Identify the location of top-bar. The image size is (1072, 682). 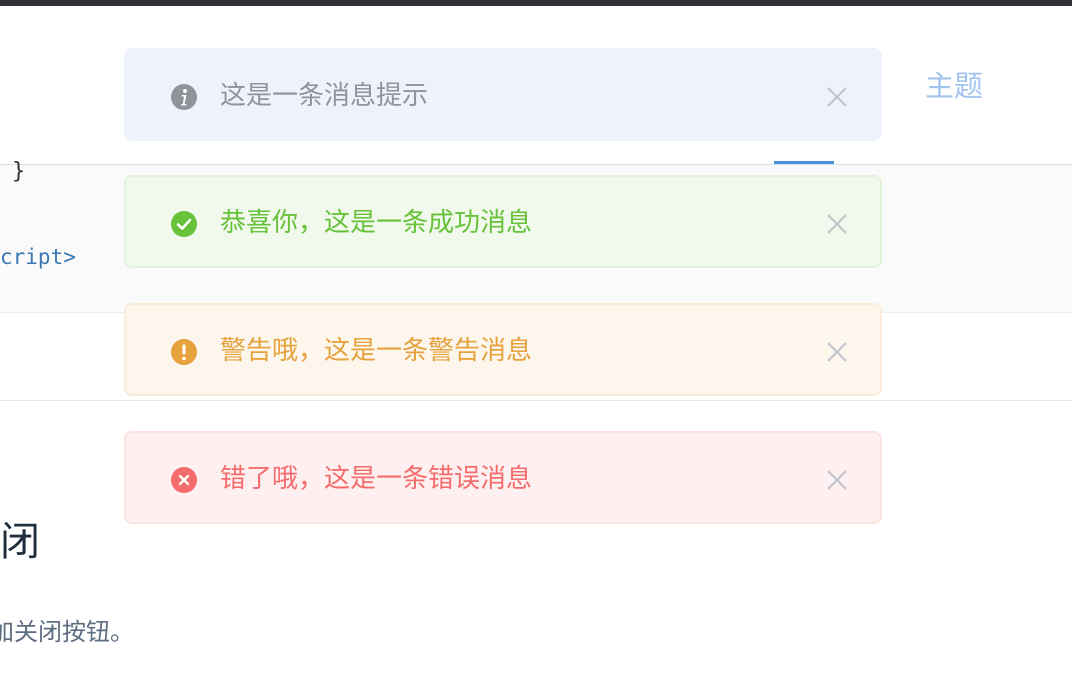
(536, 3).